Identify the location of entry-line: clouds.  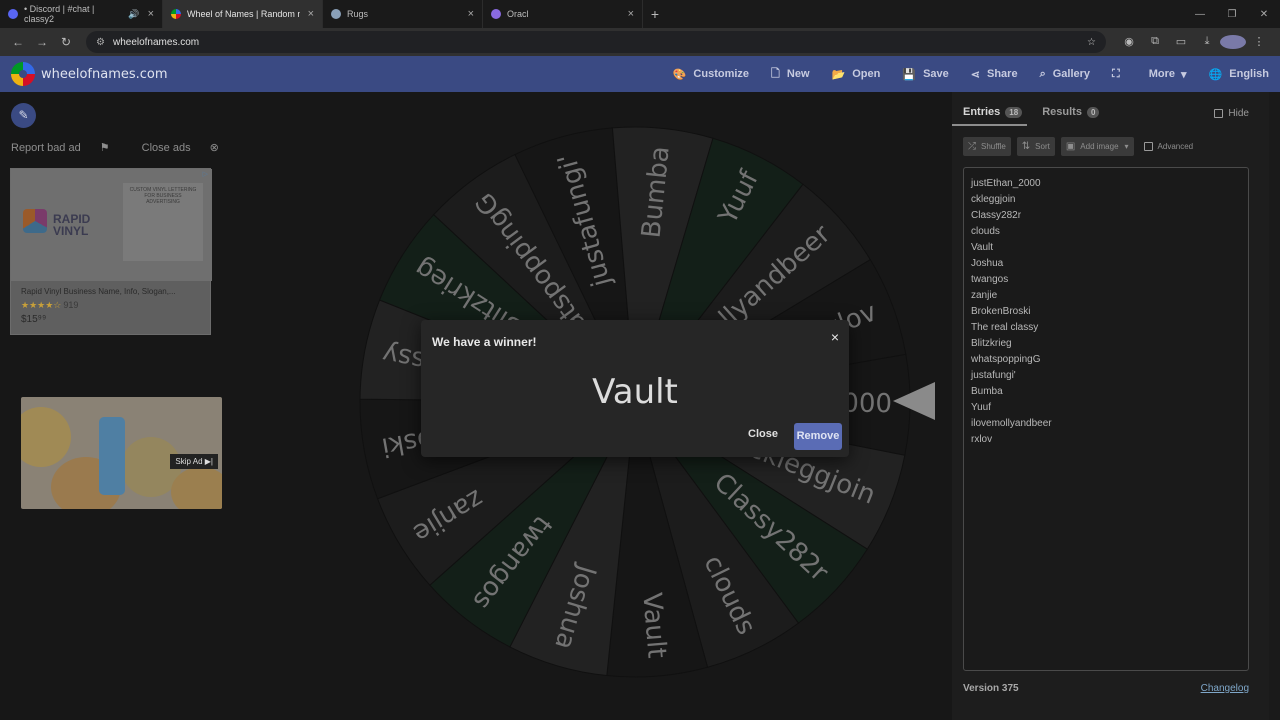
(1106, 232).